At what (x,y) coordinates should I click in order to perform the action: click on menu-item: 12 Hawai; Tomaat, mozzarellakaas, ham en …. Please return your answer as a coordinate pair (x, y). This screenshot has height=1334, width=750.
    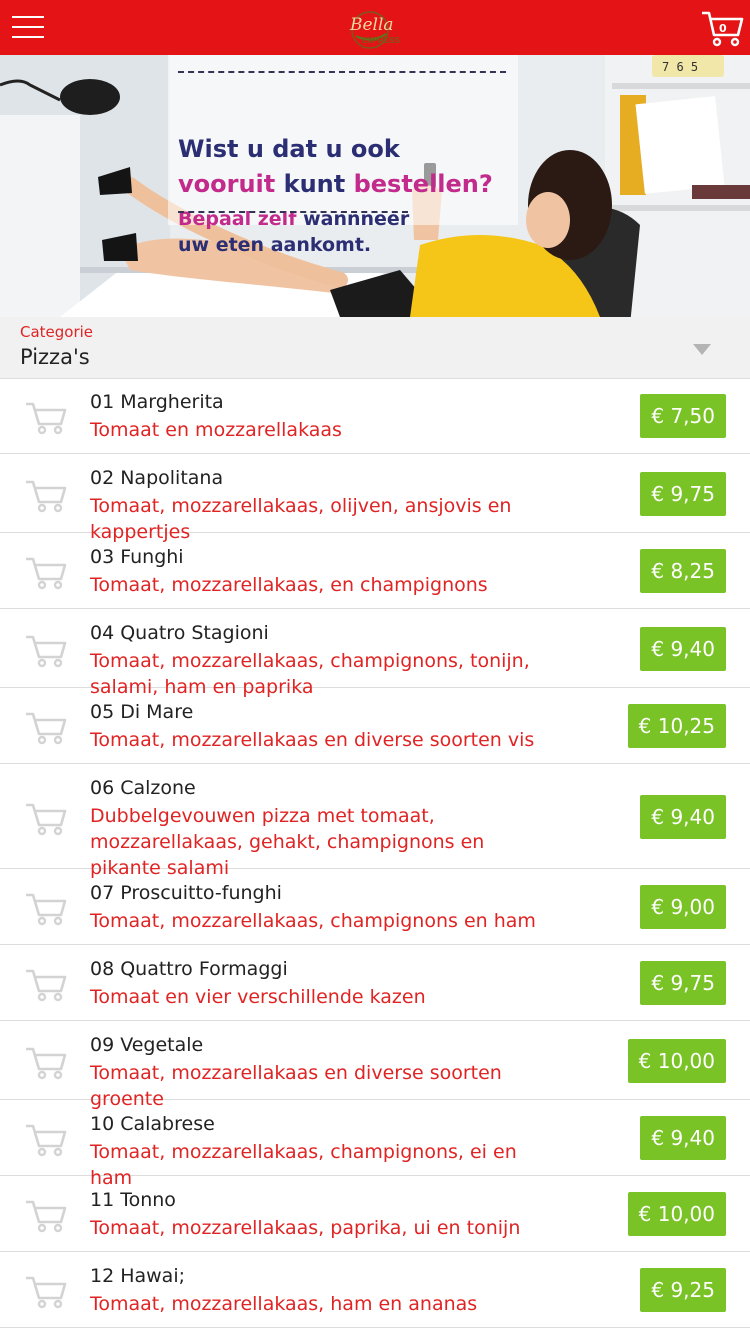
    Looking at the image, I should click on (375, 1290).